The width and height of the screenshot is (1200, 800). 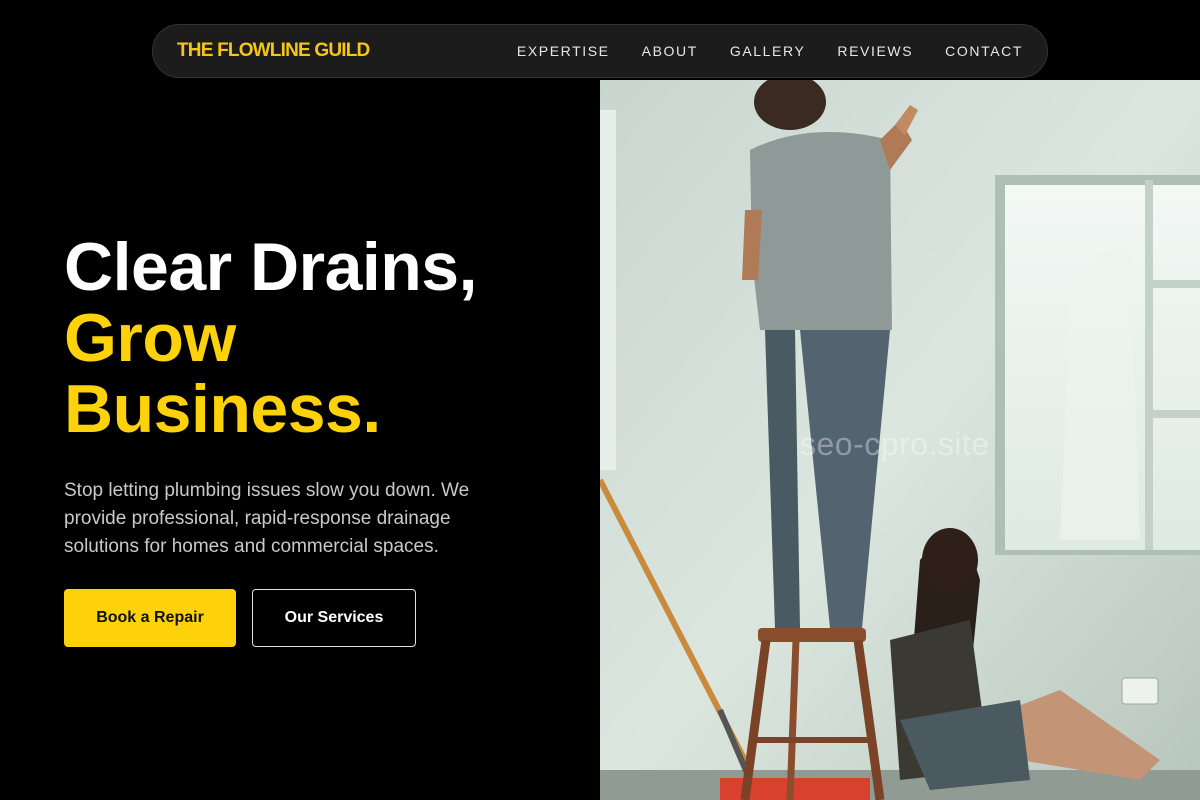 I want to click on nav-link-about: ABOUT, so click(x=670, y=51).